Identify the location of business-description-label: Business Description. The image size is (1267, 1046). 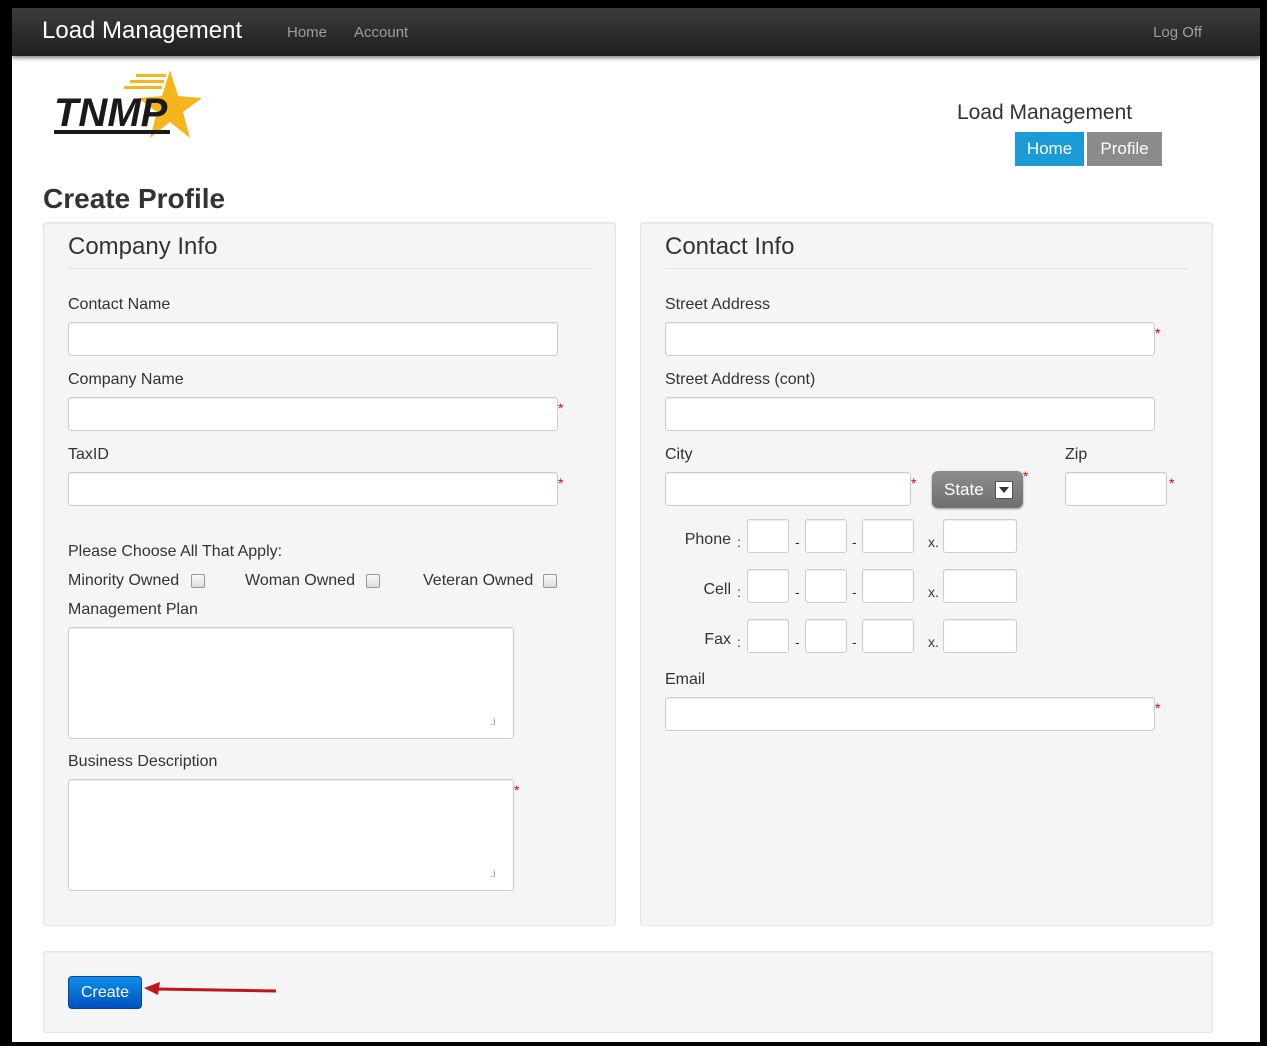
(143, 761).